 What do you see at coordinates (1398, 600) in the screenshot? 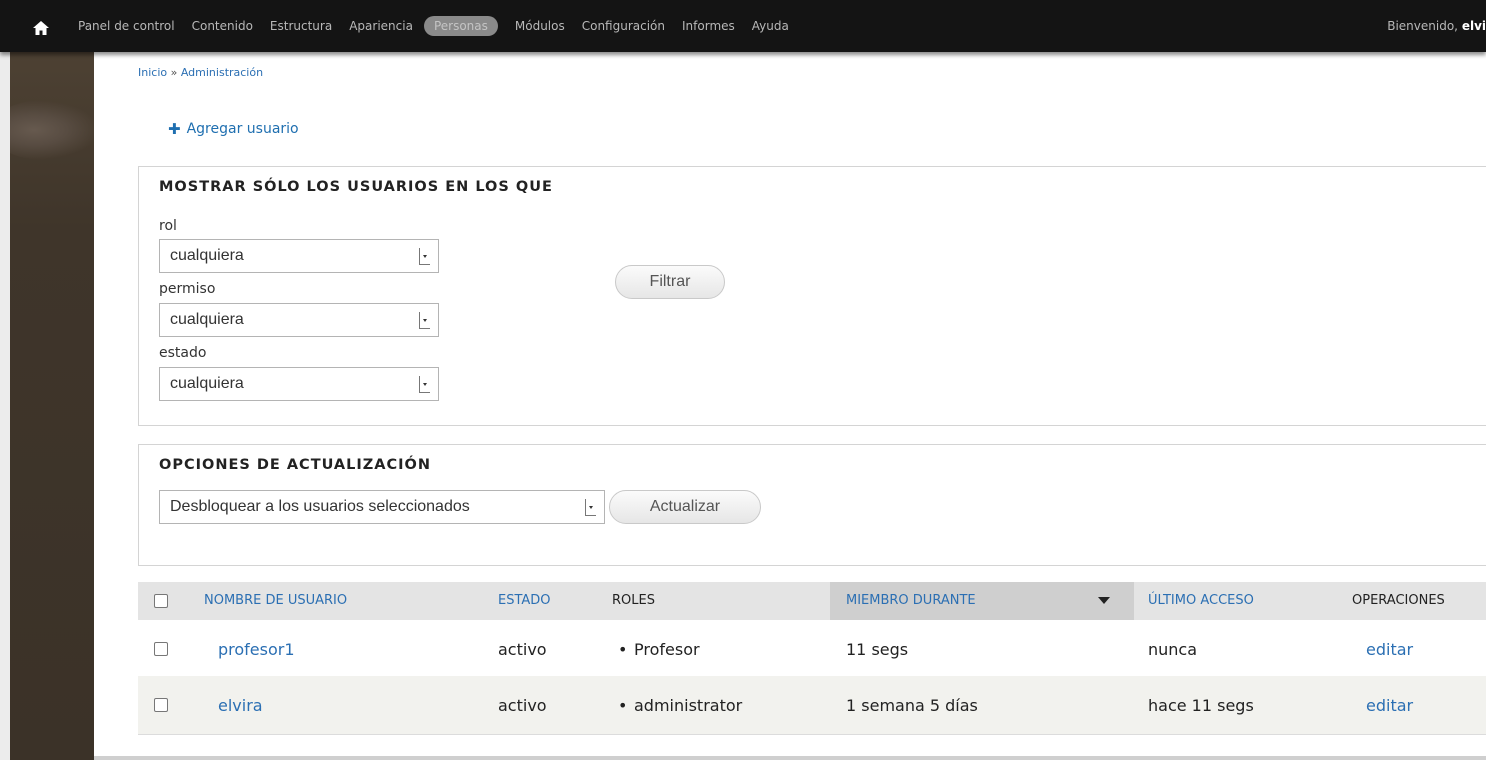
I see `header-operations: OPERACIONES` at bounding box center [1398, 600].